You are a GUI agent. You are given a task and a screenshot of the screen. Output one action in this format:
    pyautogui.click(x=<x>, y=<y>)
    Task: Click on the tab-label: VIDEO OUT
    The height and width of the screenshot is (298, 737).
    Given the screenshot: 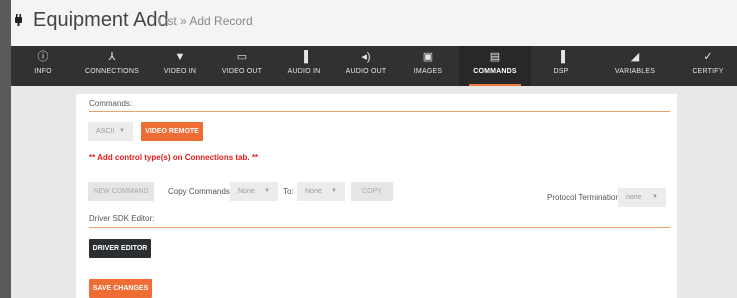 What is the action you would take?
    pyautogui.click(x=242, y=71)
    